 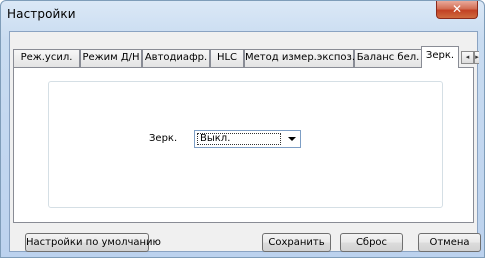 I want to click on chevron-down-icon, so click(x=292, y=139).